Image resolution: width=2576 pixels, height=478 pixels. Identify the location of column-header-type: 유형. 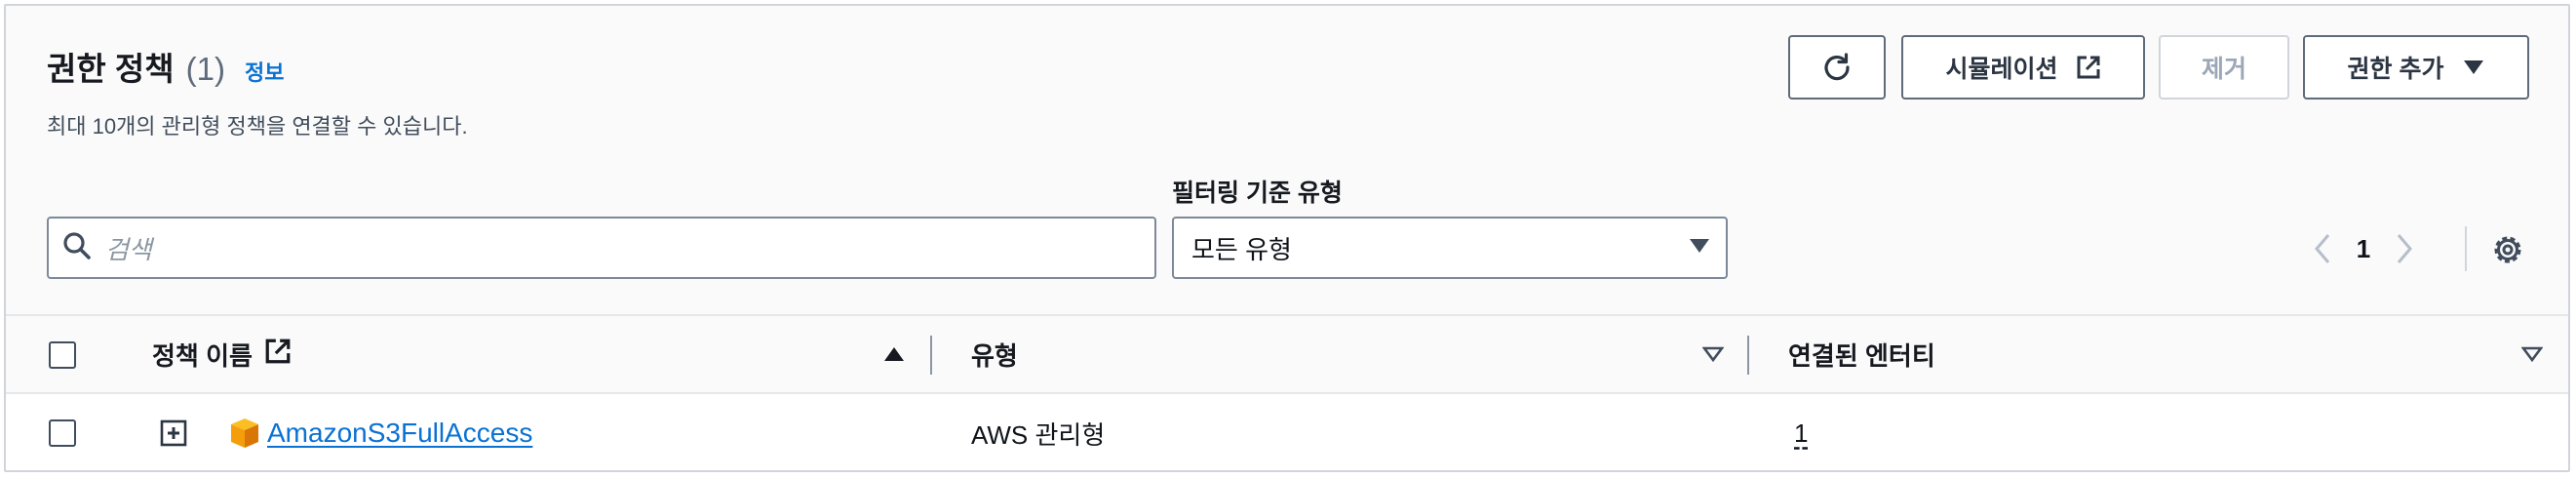
(994, 354).